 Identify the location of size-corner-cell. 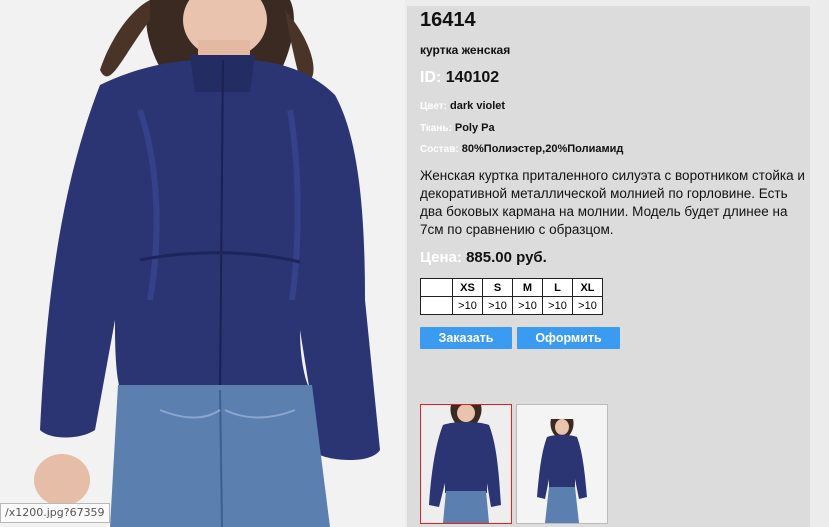
(436, 287).